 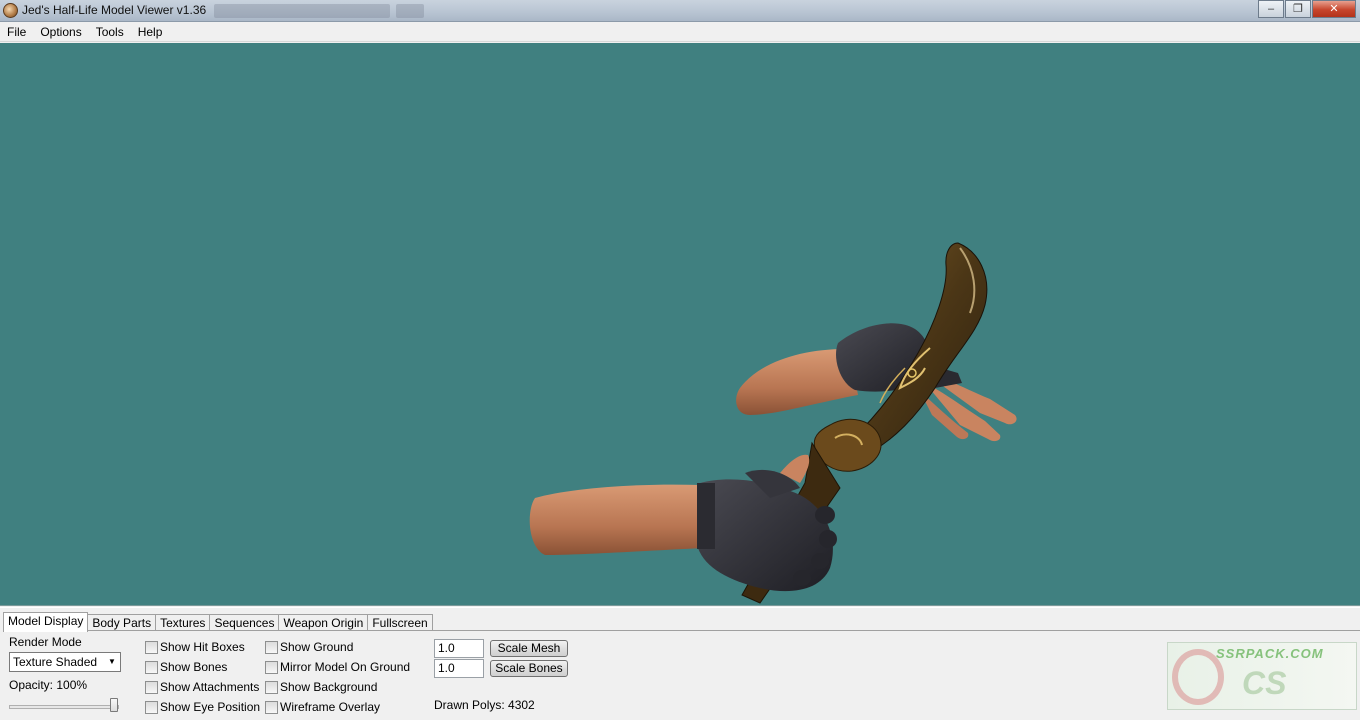 I want to click on mirror-model-checkbox, so click(x=271, y=667).